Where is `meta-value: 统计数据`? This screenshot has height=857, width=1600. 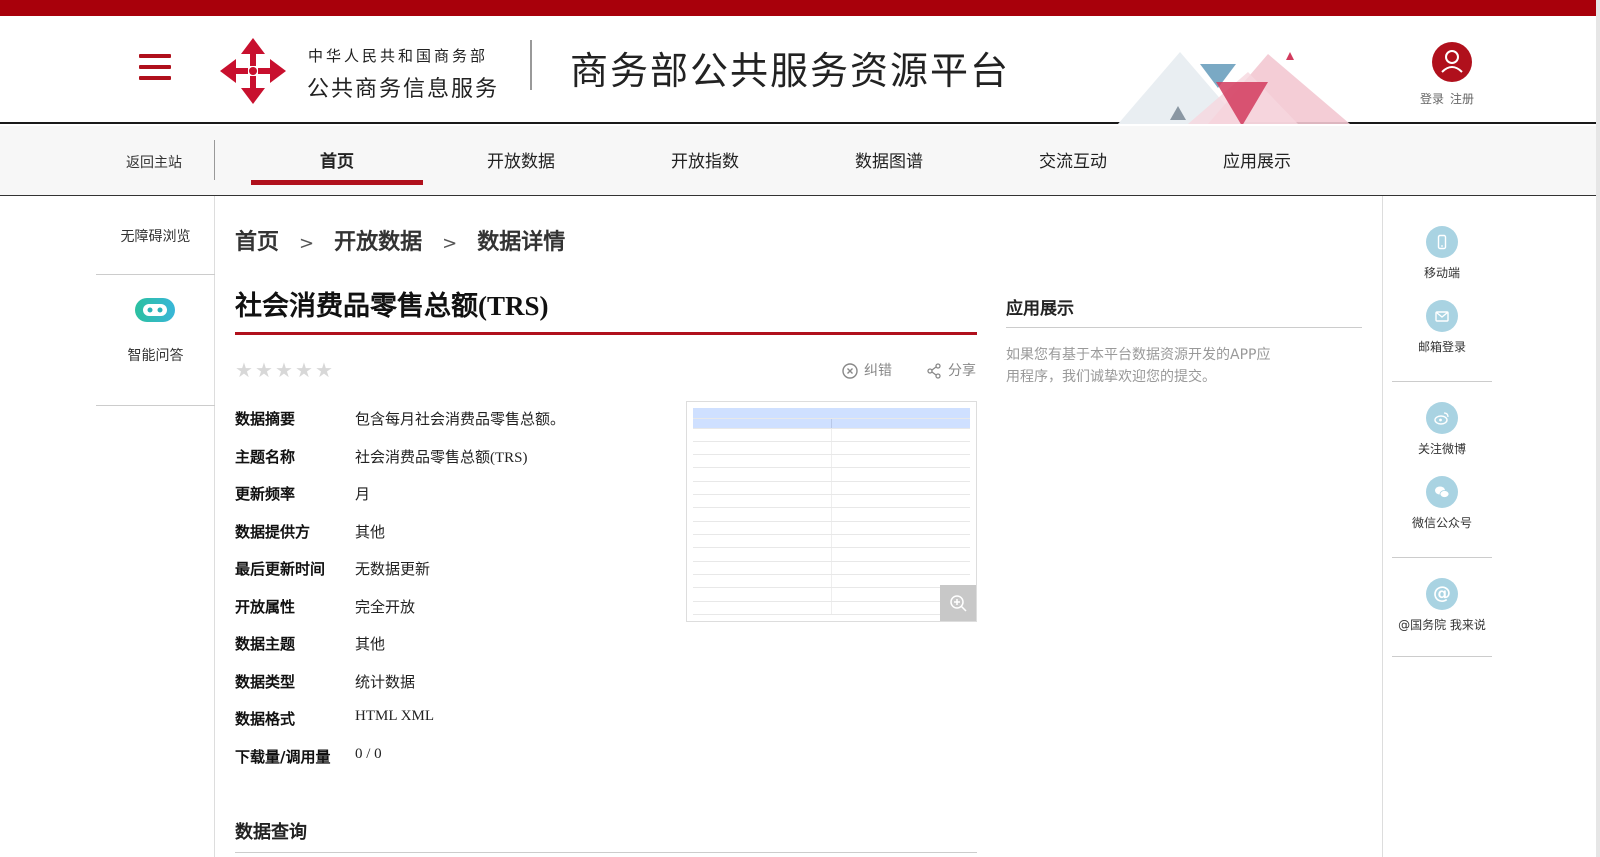 meta-value: 统计数据 is located at coordinates (385, 681).